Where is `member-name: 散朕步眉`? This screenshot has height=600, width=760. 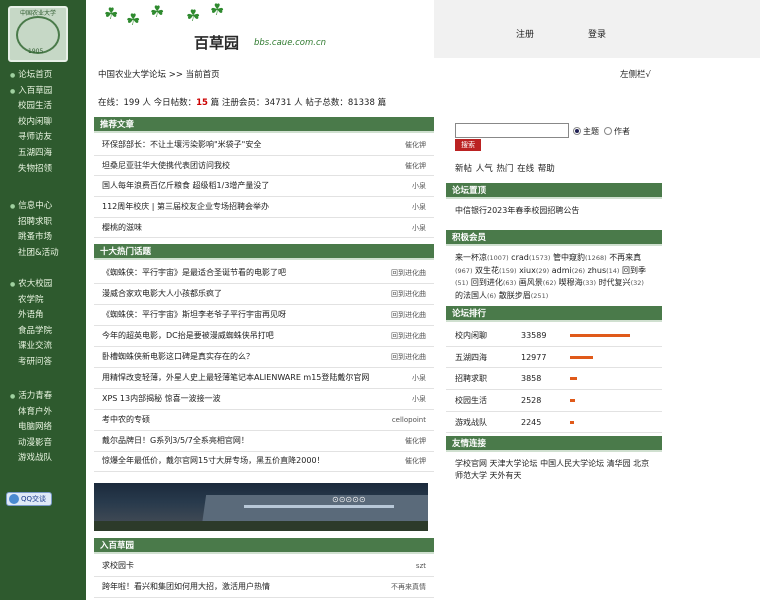 member-name: 散朕步眉 is located at coordinates (515, 295).